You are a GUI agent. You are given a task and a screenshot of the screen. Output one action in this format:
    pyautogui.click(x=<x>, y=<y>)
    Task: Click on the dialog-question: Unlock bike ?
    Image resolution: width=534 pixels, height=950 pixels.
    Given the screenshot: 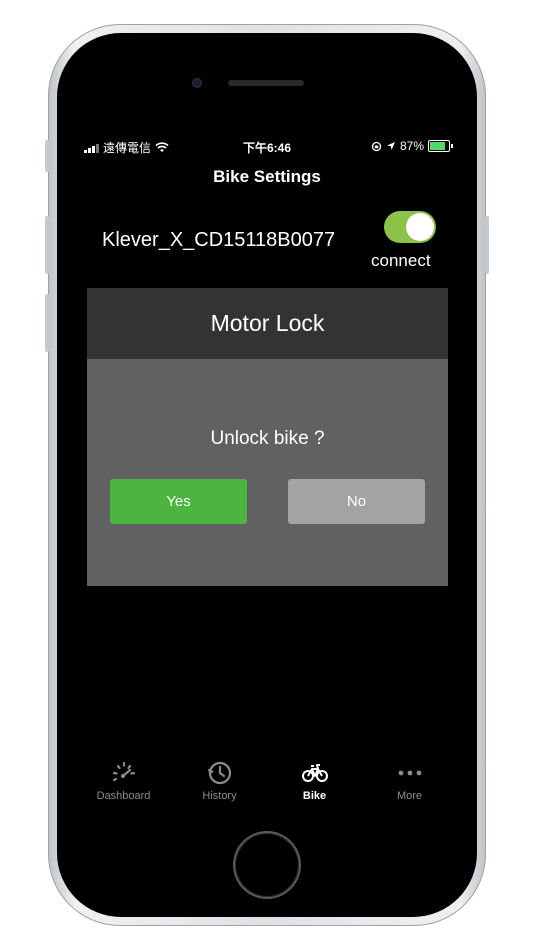 What is the action you would take?
    pyautogui.click(x=267, y=438)
    